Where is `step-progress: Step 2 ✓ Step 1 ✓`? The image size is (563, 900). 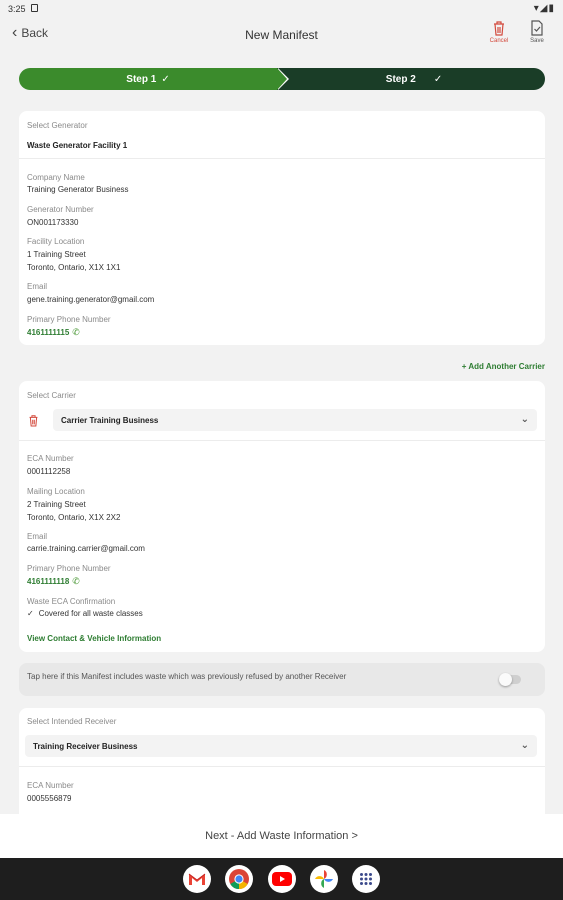 step-progress: Step 2 ✓ Step 1 ✓ is located at coordinates (282, 79).